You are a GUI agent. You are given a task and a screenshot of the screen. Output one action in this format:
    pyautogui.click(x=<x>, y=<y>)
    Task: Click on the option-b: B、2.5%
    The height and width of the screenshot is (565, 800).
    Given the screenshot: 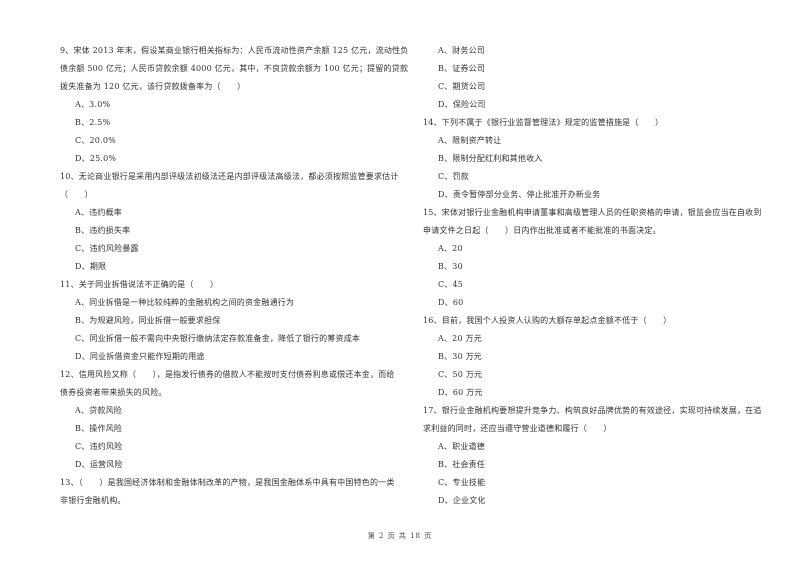 What is the action you would take?
    pyautogui.click(x=93, y=122)
    